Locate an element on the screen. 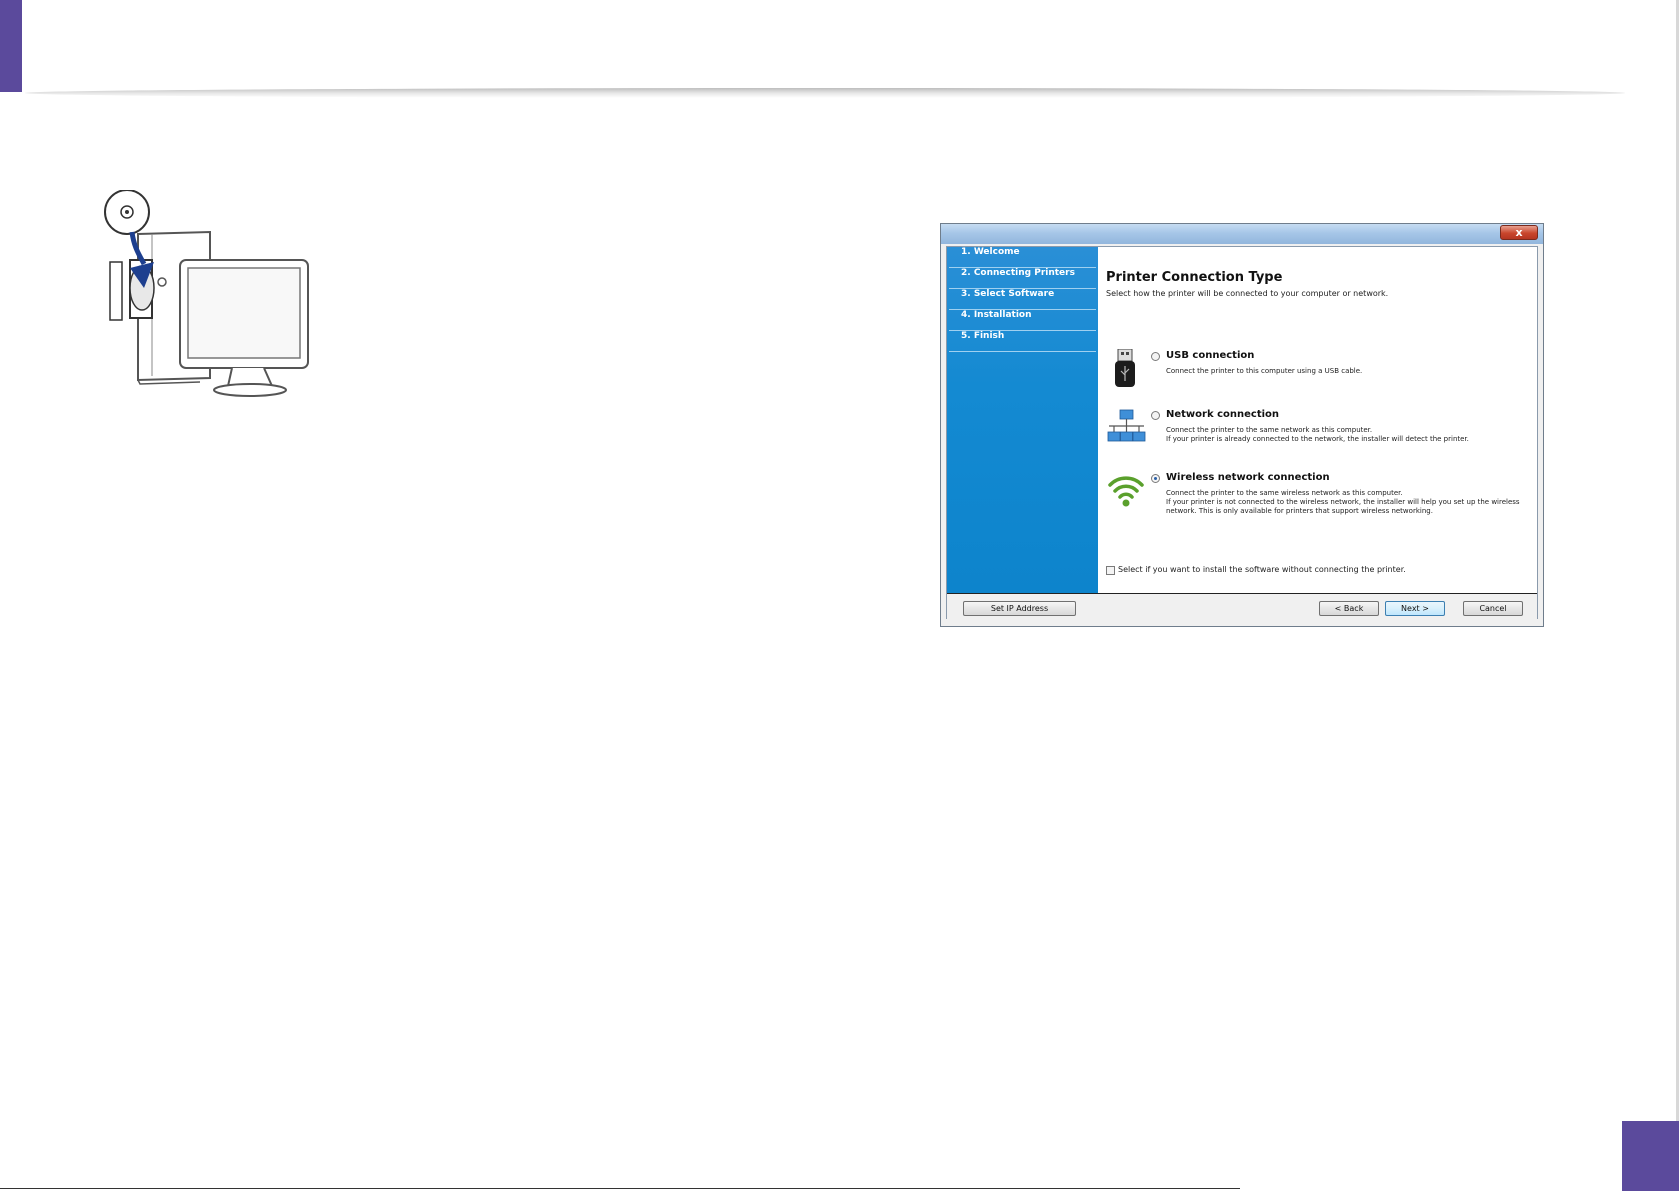 The image size is (1679, 1191). step-select-software: 3. Select Software is located at coordinates (1022, 299).